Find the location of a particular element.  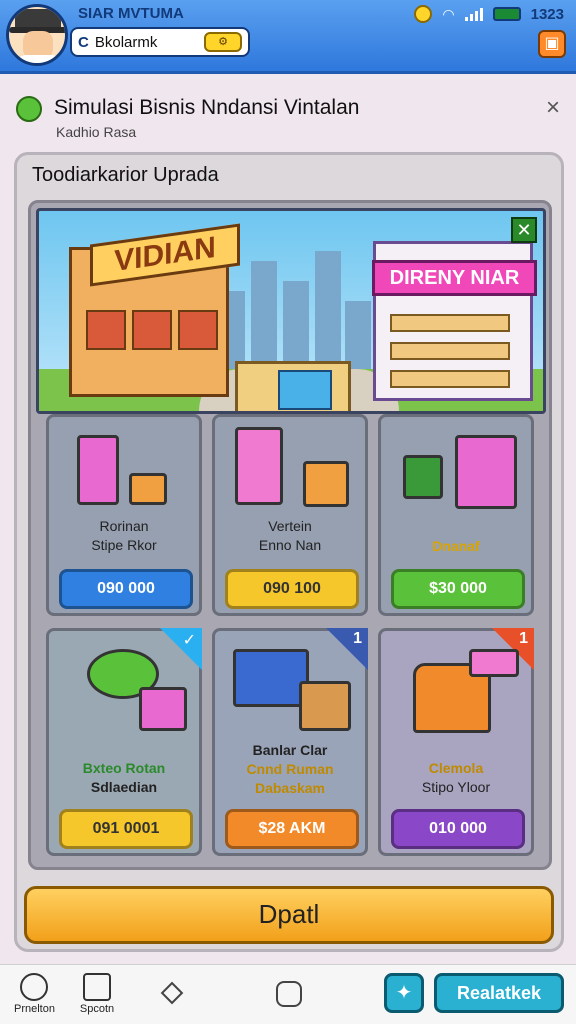

nav-item-profile: Prnelton is located at coordinates (34, 994).